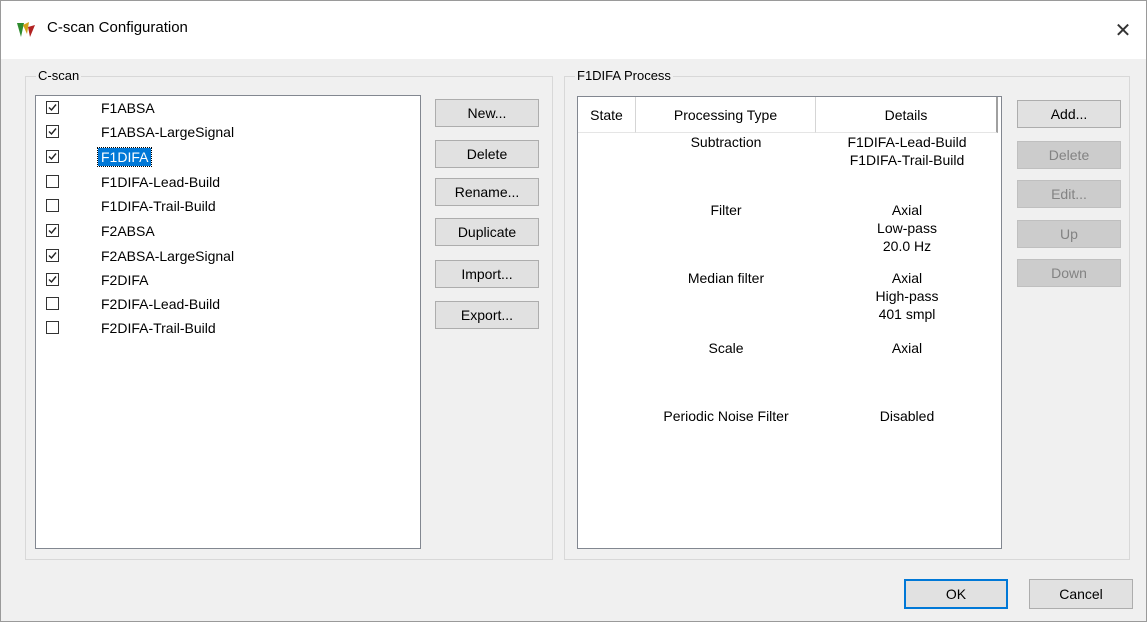  What do you see at coordinates (59, 76) in the screenshot?
I see `cscan-group-label: C-scan` at bounding box center [59, 76].